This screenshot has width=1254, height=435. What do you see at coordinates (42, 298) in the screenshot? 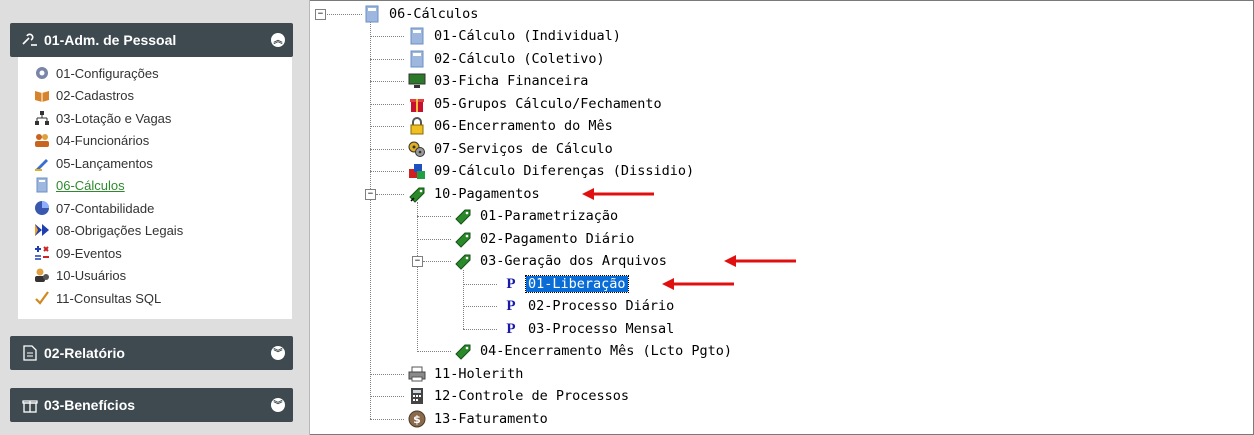
I see `check-icon` at bounding box center [42, 298].